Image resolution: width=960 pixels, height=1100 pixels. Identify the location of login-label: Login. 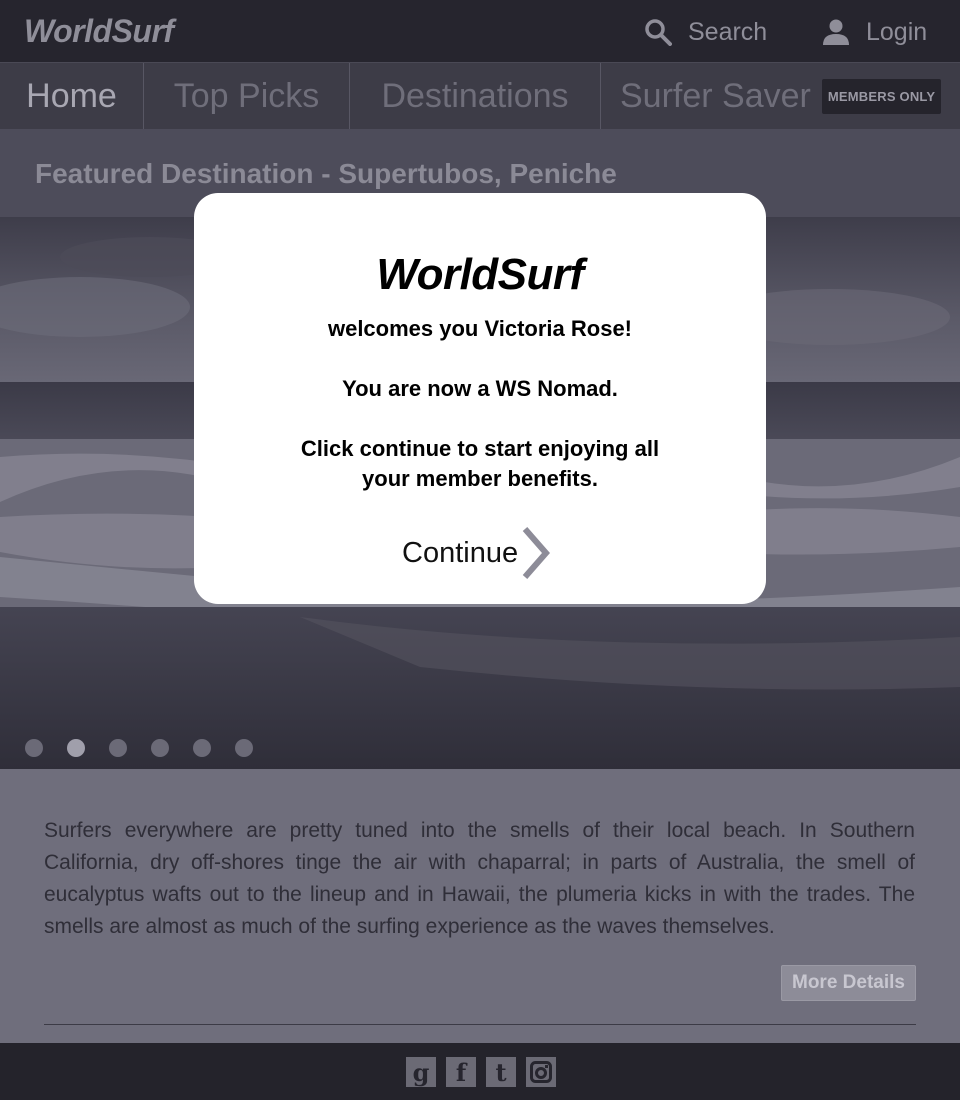
(897, 31).